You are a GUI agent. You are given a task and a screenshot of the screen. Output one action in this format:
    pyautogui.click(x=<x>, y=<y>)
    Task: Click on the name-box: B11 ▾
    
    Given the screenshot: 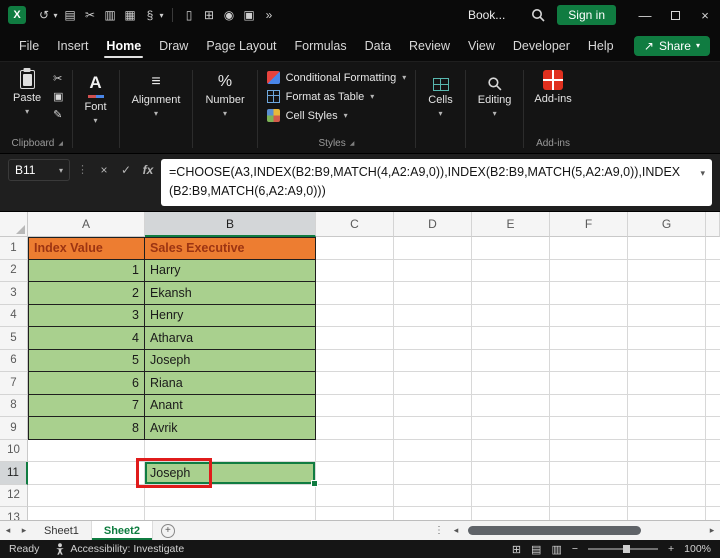 What is the action you would take?
    pyautogui.click(x=39, y=170)
    